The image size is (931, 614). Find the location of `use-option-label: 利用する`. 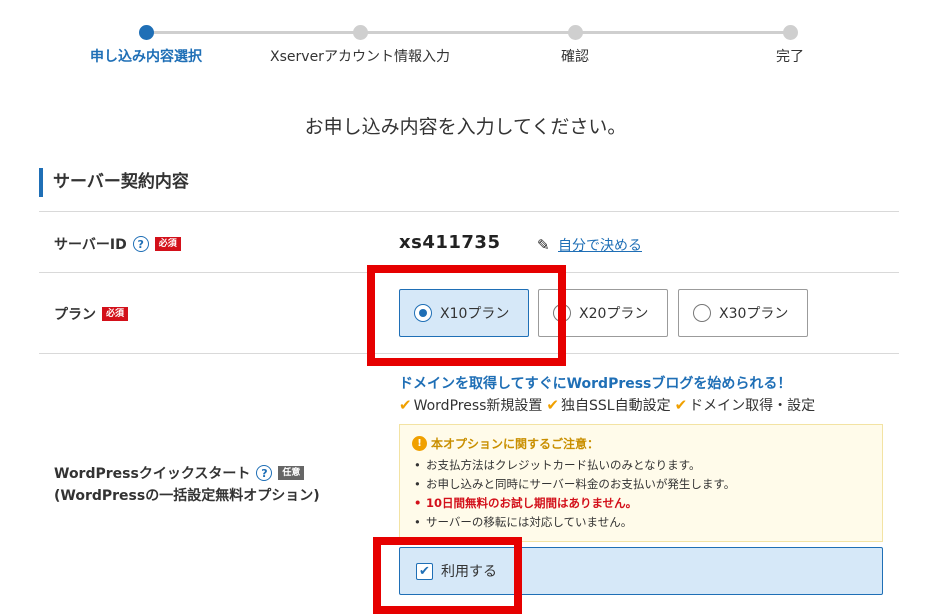

use-option-label: 利用する is located at coordinates (469, 572).